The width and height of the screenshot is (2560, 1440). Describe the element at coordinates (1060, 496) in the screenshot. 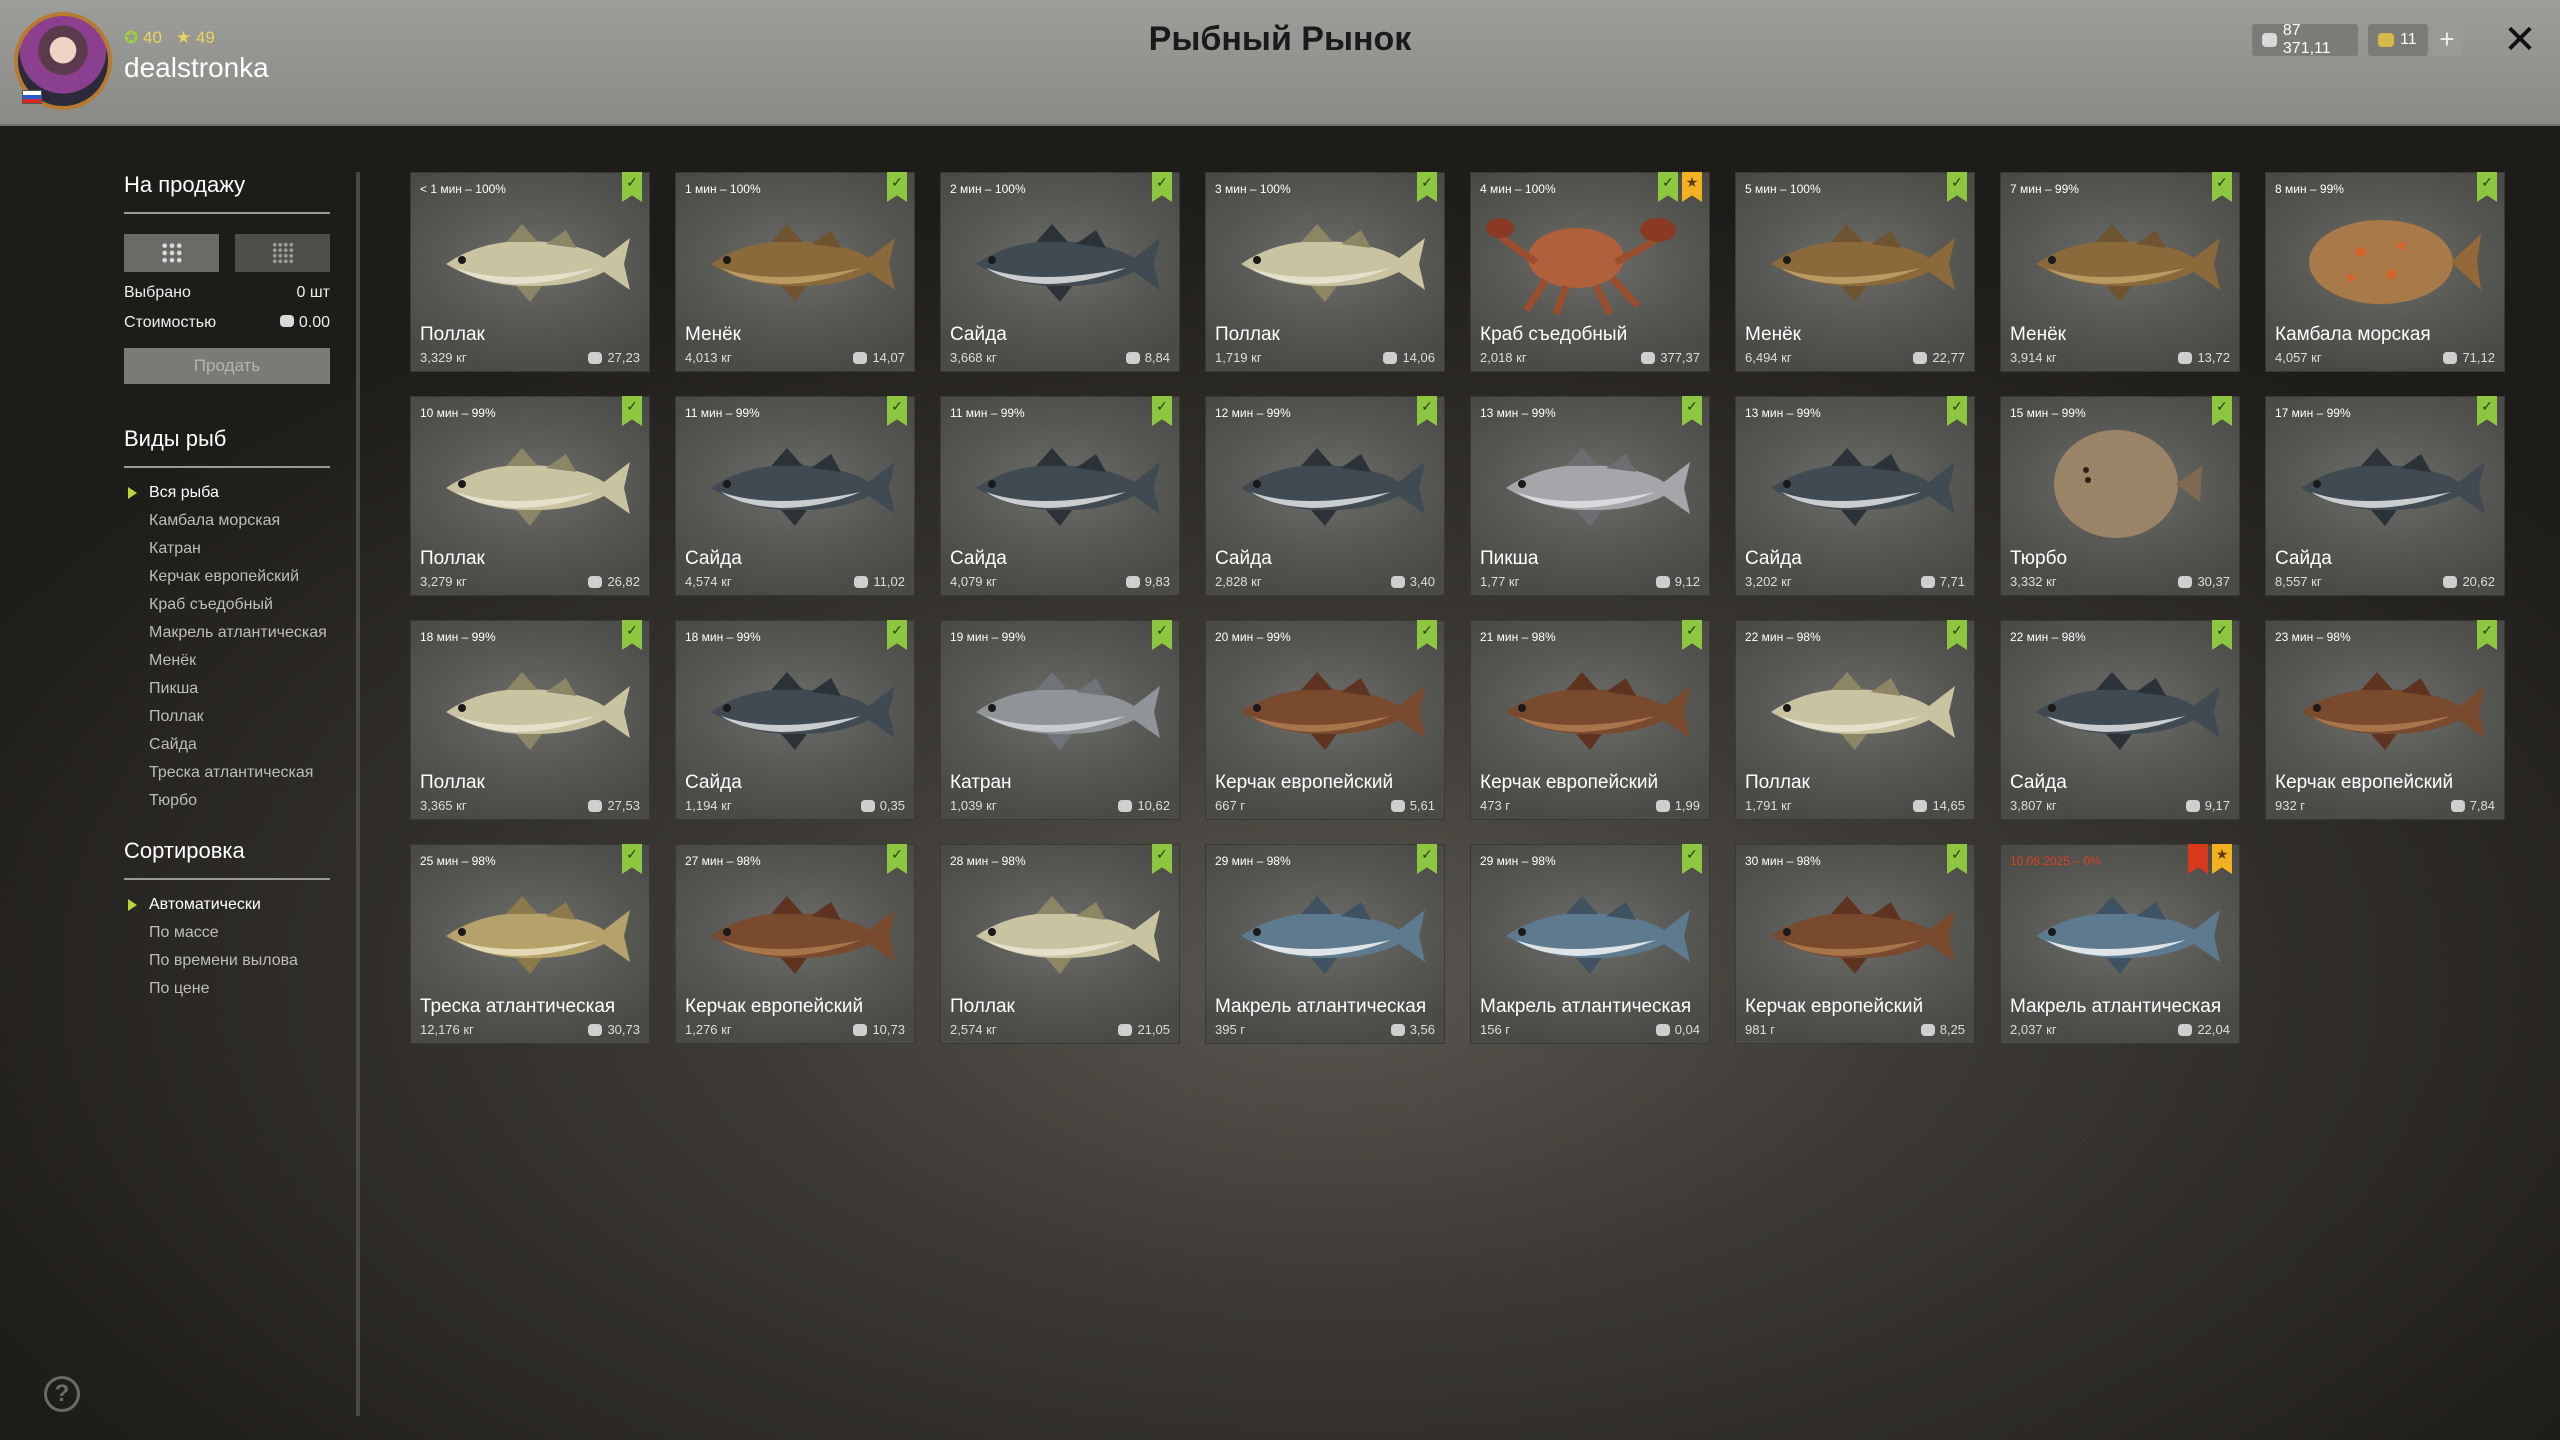

I see `fish-card: 11 мин – 99% ✓ Сайда 4,079 кг 9,83` at that location.